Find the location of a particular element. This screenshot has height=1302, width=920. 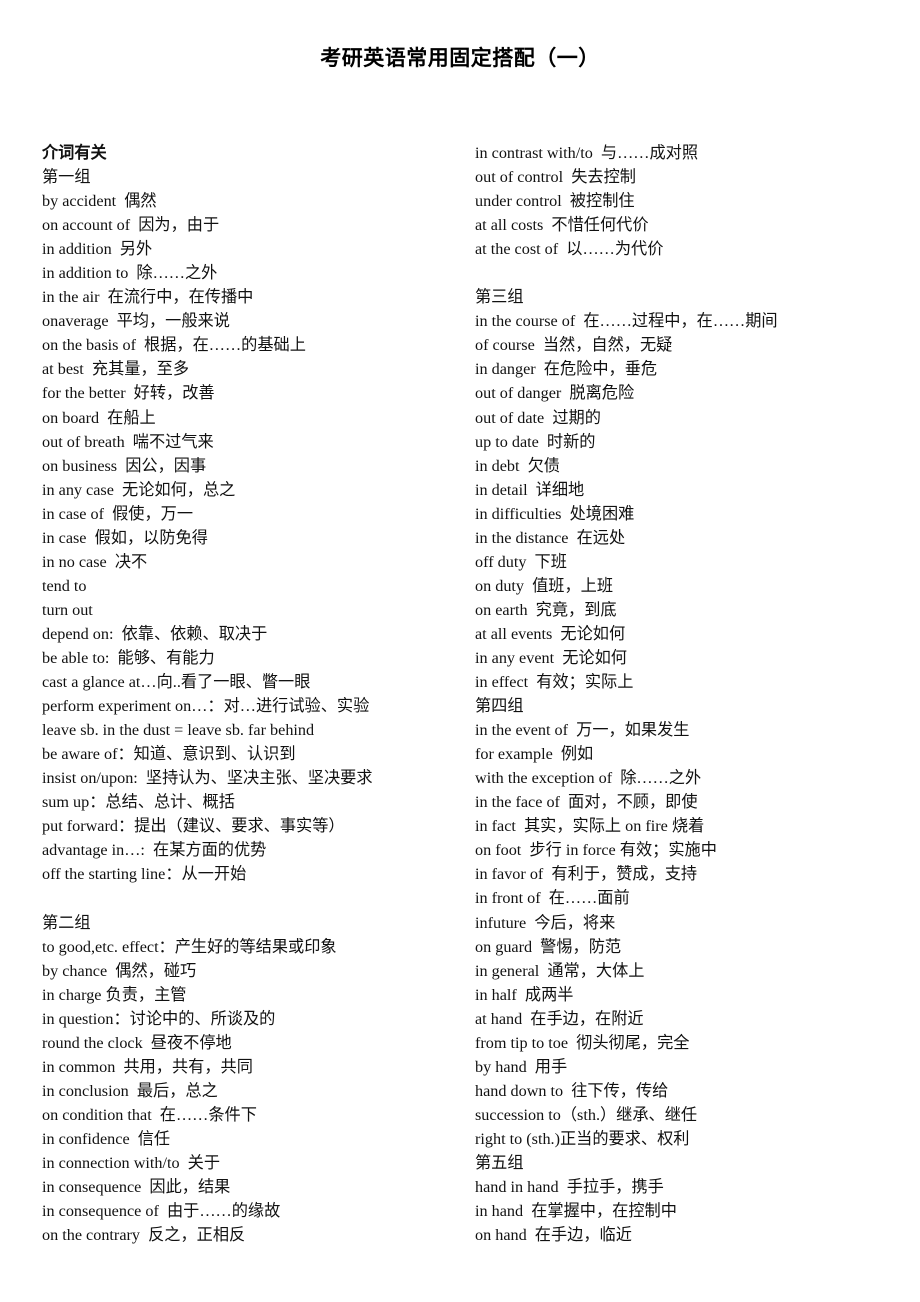

left-column-line-entry: insist on/upon: 坚持认为、坚决主张、坚决要求 is located at coordinates (207, 778).